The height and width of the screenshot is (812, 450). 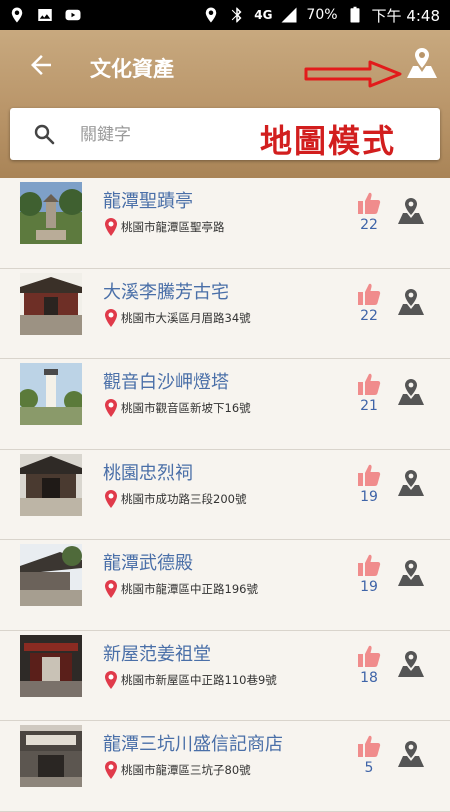 What do you see at coordinates (148, 472) in the screenshot?
I see `item-name: 桃園忠烈祠` at bounding box center [148, 472].